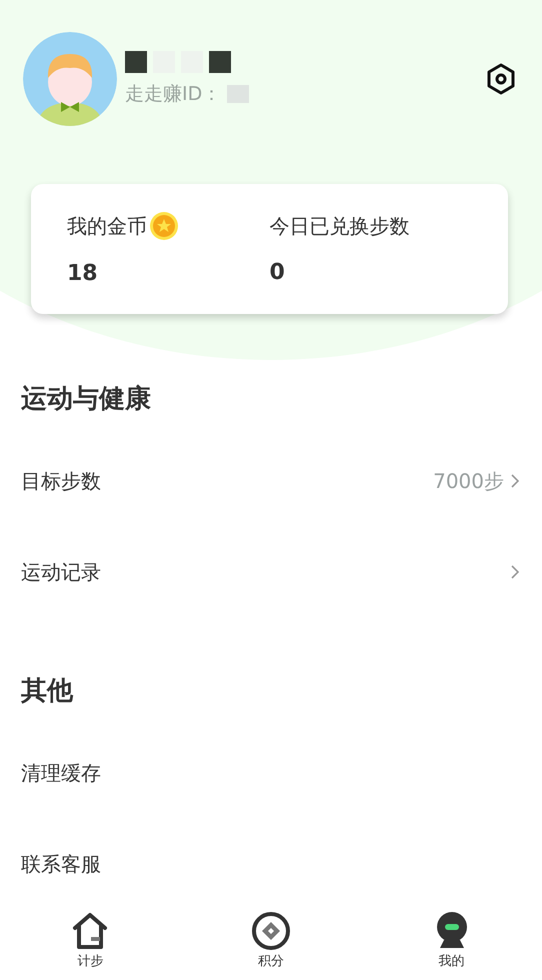 The width and height of the screenshot is (542, 980). I want to click on nav-tab: 计步, so click(90, 943).